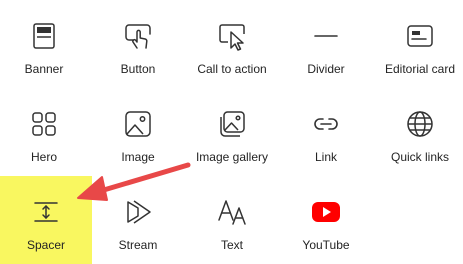  I want to click on tile-label: YouTube, so click(326, 245).